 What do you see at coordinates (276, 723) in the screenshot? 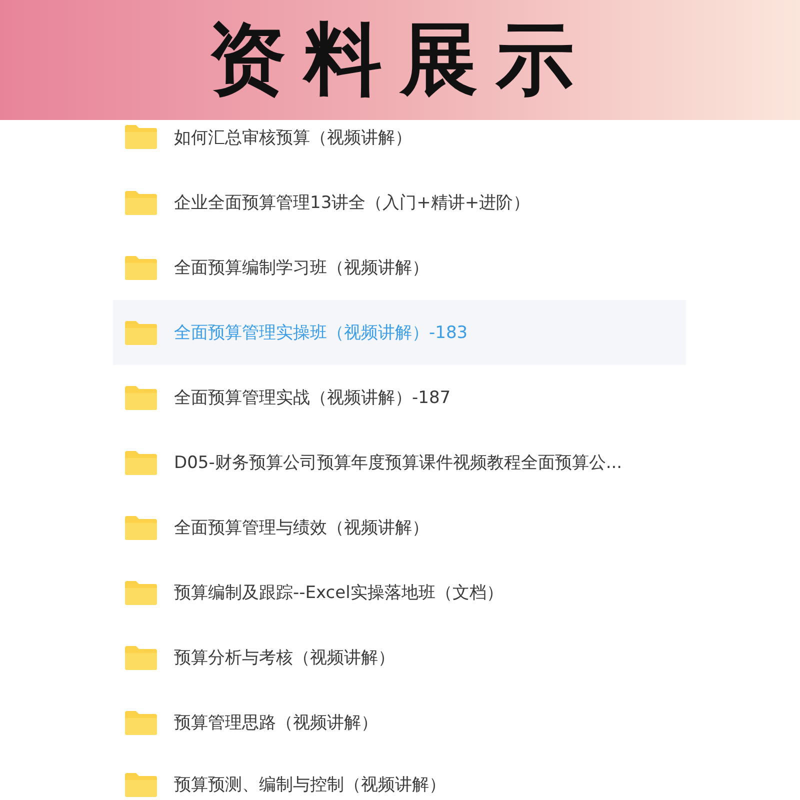
I see `folder-name: 预算管理思路（视频讲解）` at bounding box center [276, 723].